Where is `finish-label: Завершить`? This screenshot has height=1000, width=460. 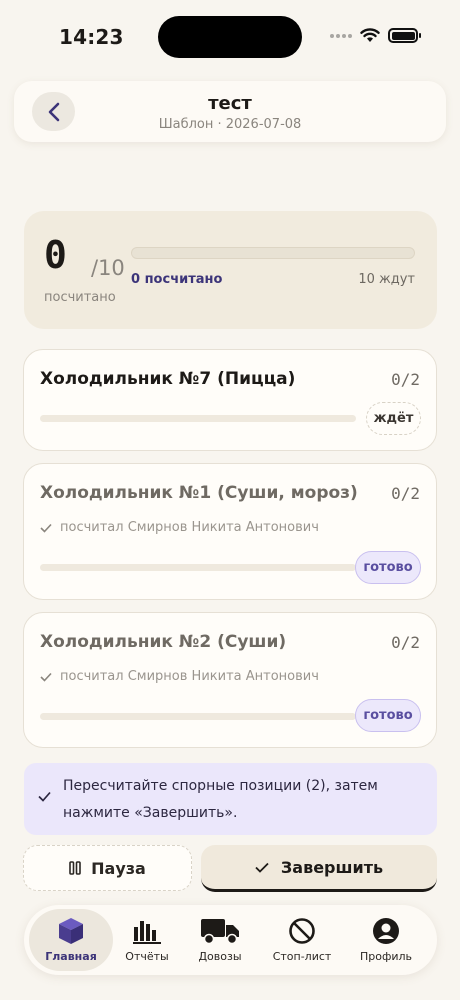 finish-label: Завершить is located at coordinates (332, 867).